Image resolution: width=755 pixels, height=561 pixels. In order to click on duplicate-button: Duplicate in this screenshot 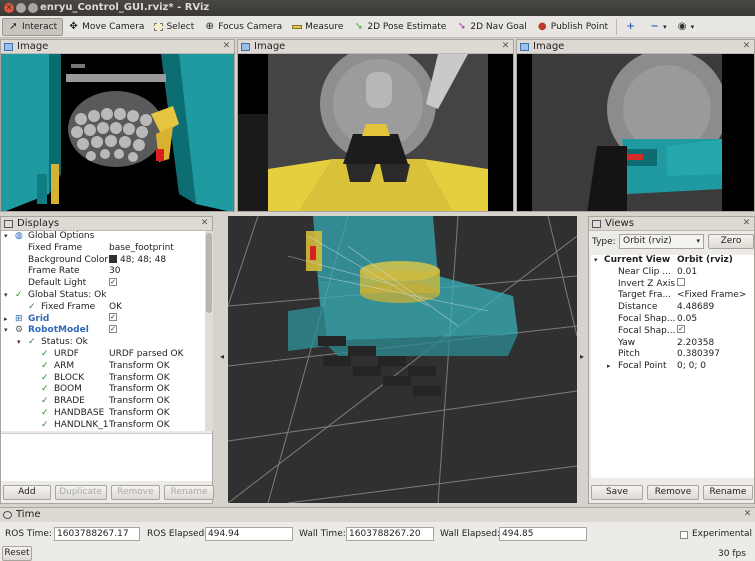, I will do `click(80, 492)`.